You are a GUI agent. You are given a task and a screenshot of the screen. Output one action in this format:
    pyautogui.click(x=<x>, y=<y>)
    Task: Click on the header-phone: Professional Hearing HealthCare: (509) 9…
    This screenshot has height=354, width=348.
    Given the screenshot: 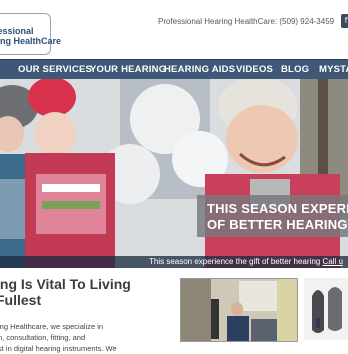 What is the action you would take?
    pyautogui.click(x=246, y=21)
    